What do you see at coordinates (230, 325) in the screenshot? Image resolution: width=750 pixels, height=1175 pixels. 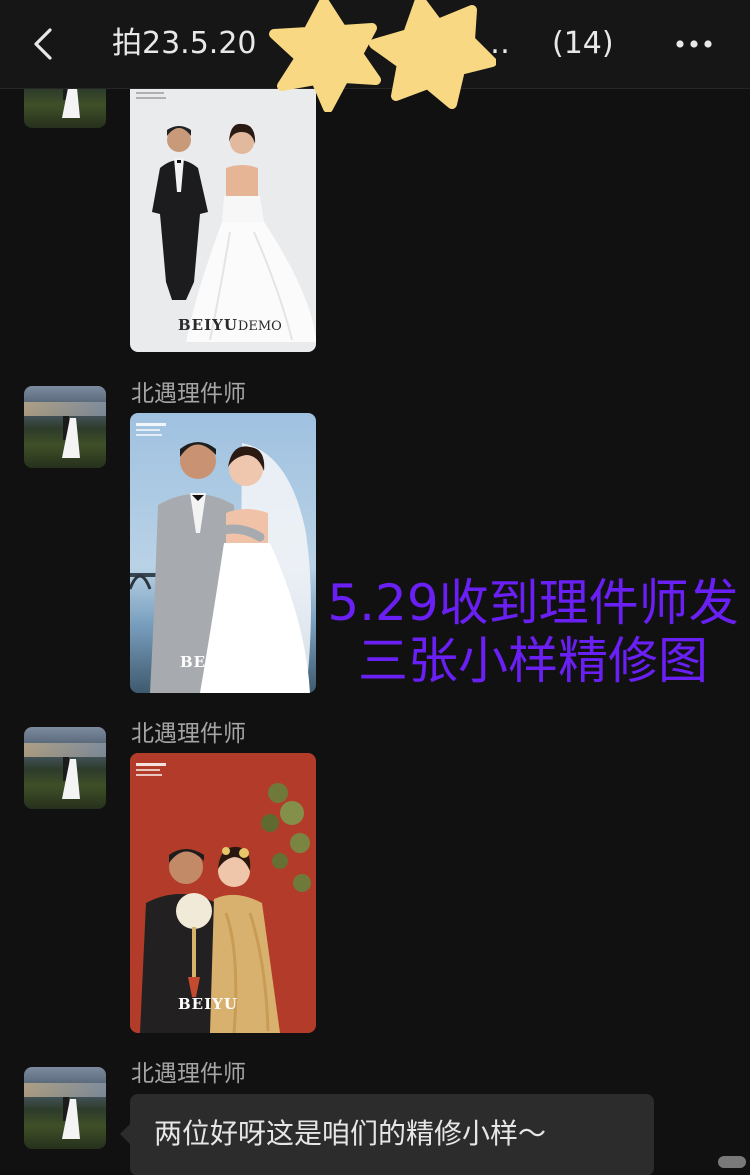 I see `image-brand-watermark: BEIYUDEMO` at bounding box center [230, 325].